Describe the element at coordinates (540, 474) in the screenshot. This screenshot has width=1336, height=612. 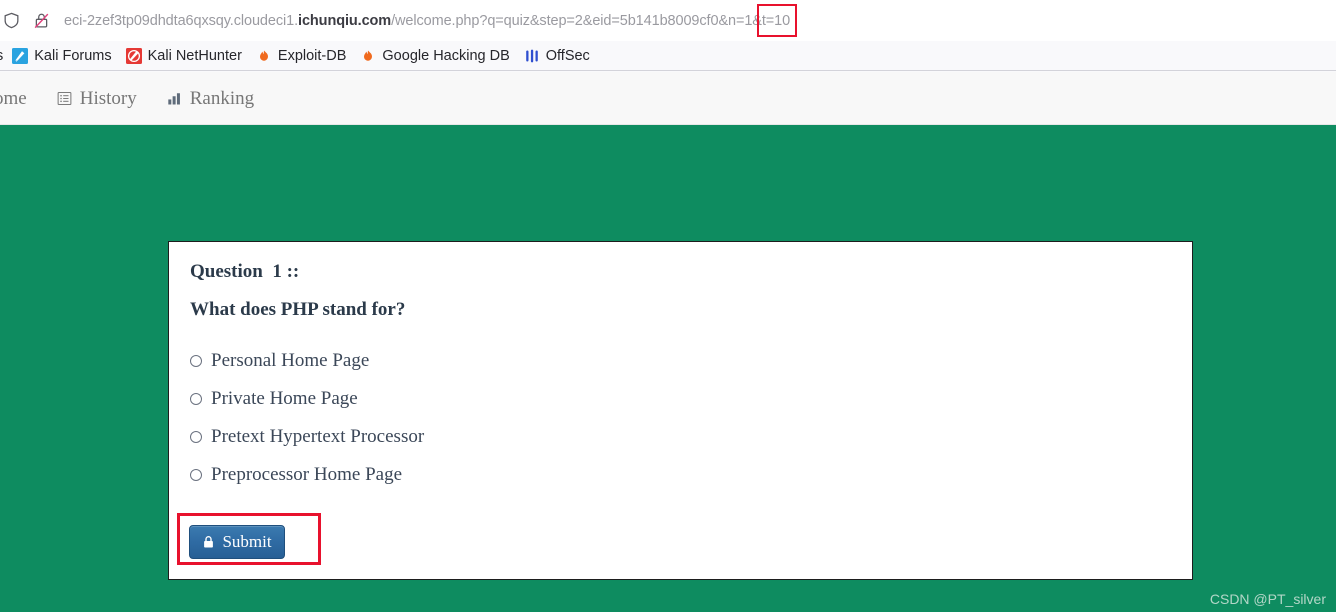
I see `answer-option-4: Preprocessor Home Page` at that location.